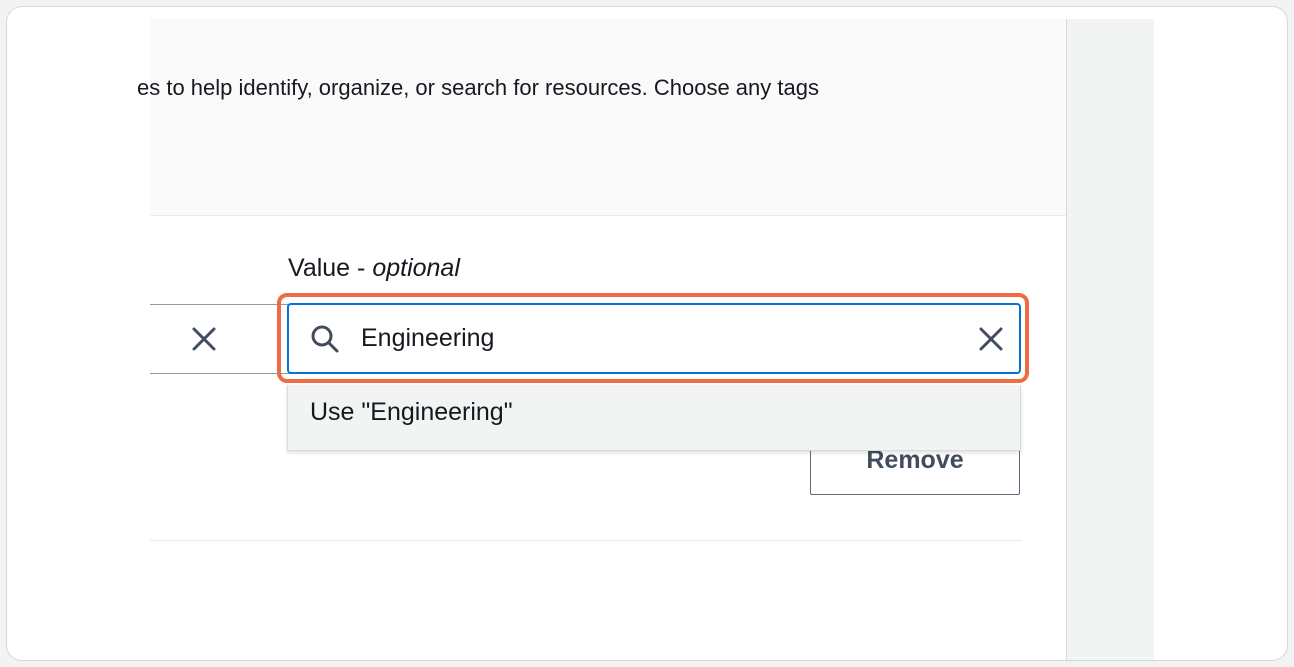 The height and width of the screenshot is (667, 1294). Describe the element at coordinates (654, 418) in the screenshot. I see `suggestion-dropdown: Use "Engineering"` at that location.